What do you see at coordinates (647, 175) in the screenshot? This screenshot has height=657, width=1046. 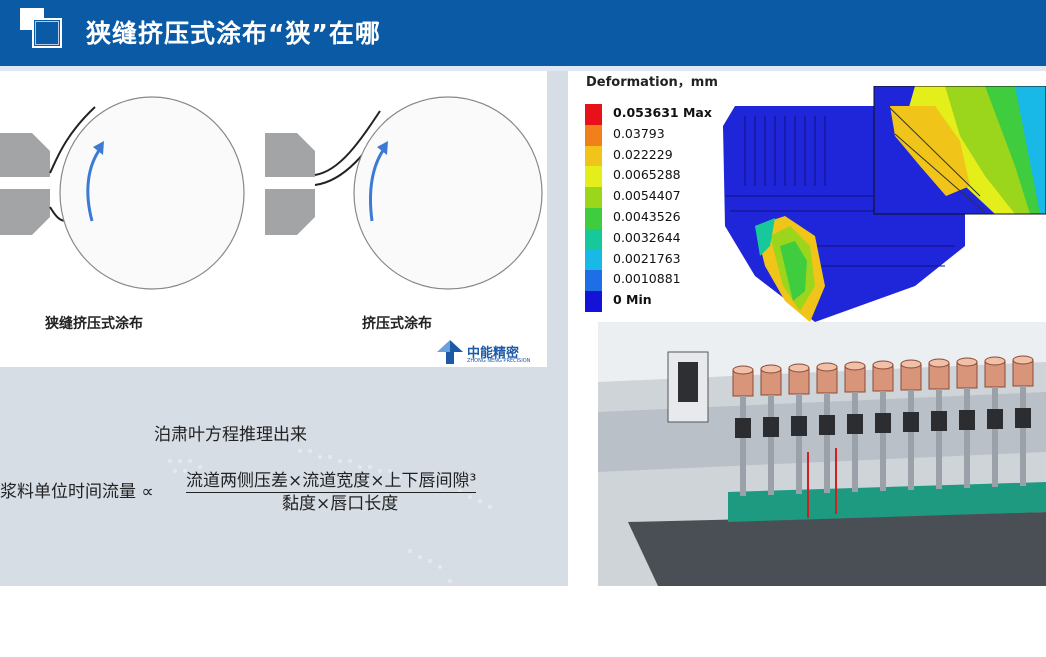 I see `legend-label: 0.0065288` at bounding box center [647, 175].